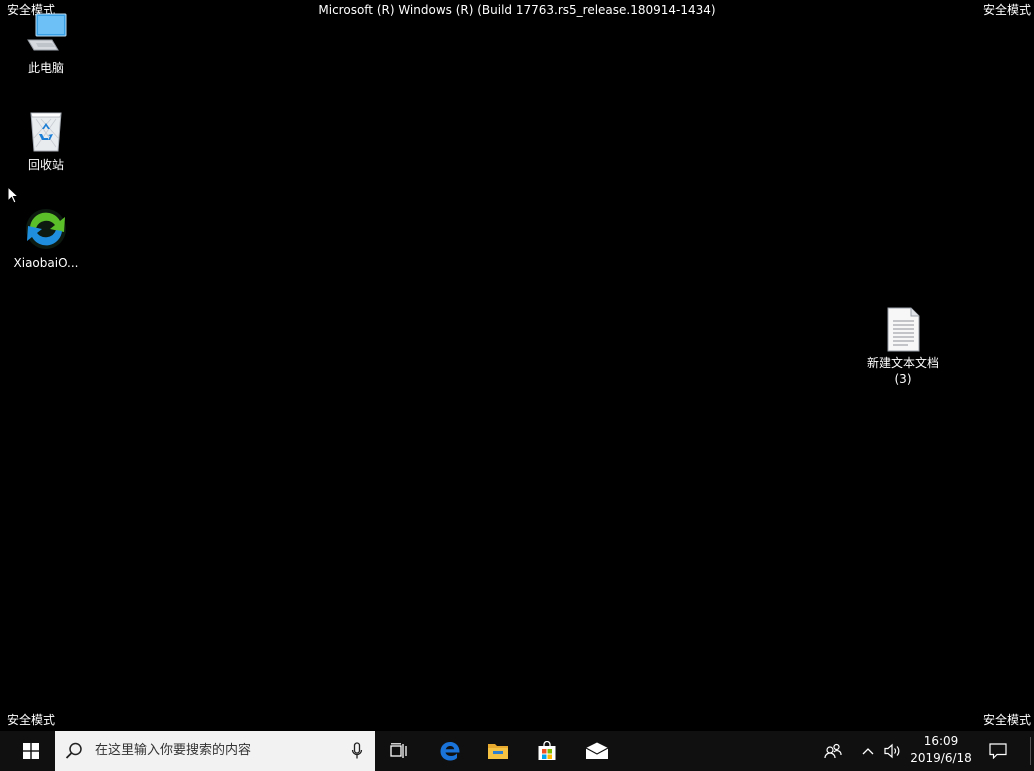 The image size is (1034, 771). What do you see at coordinates (357, 751) in the screenshot?
I see `microphone-icon` at bounding box center [357, 751].